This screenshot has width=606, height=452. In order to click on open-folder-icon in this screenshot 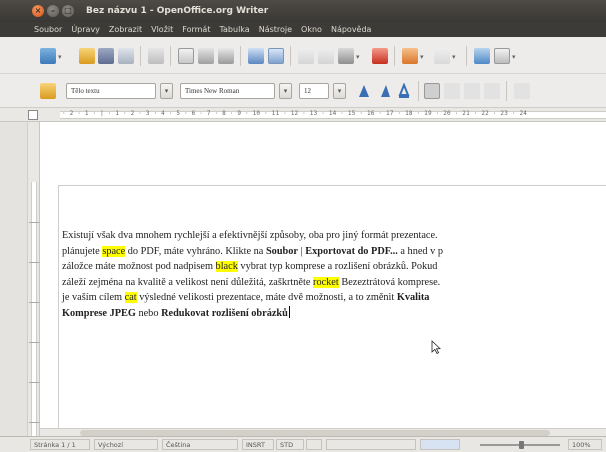, I will do `click(87, 56)`.